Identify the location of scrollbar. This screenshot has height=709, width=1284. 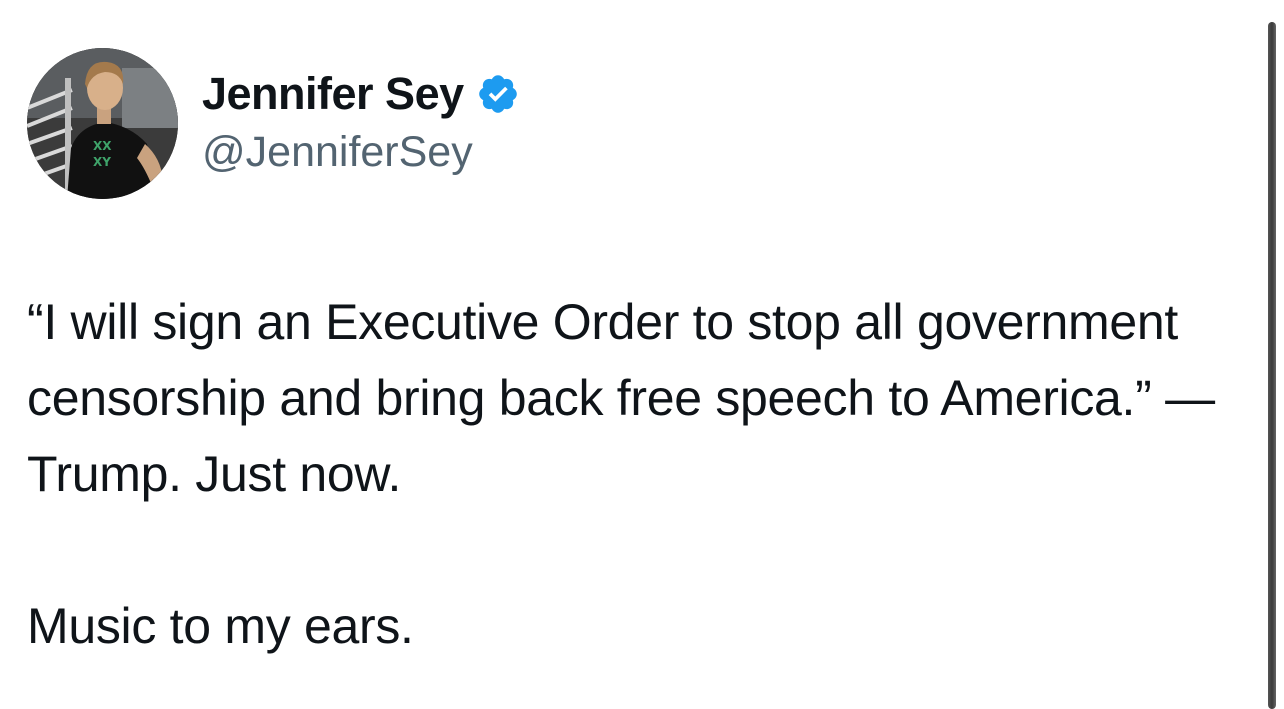
(1272, 365).